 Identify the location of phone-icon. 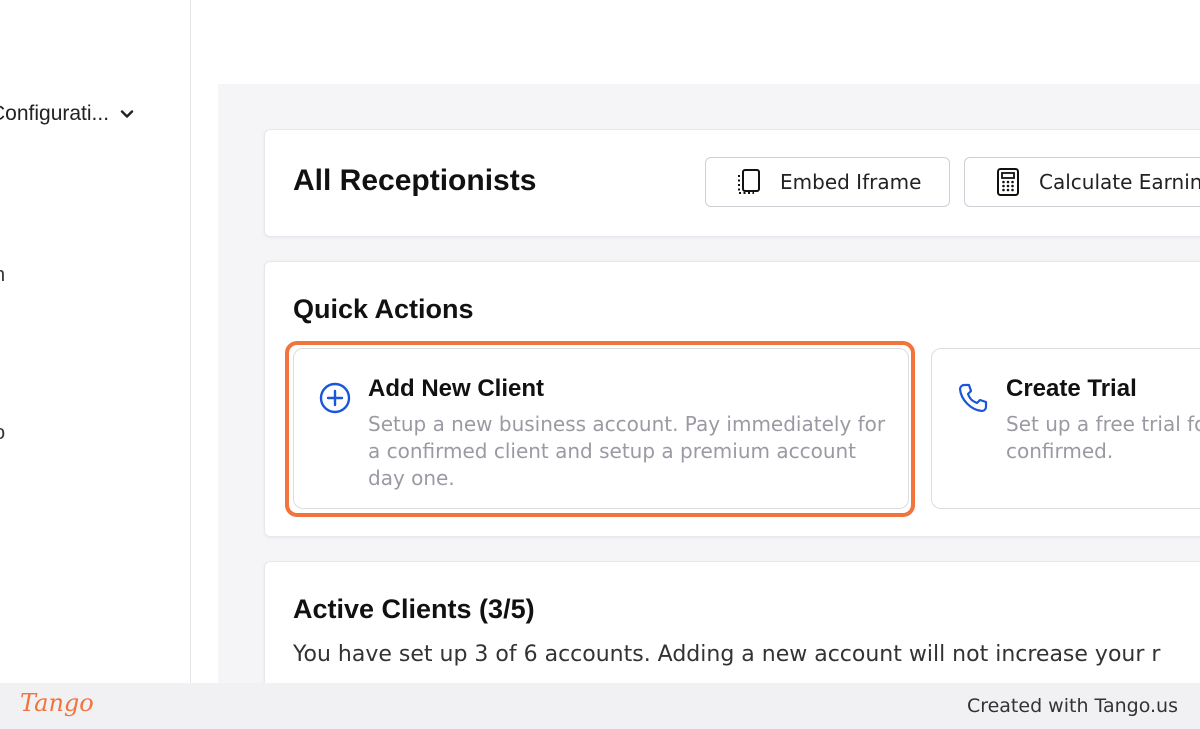
(973, 398).